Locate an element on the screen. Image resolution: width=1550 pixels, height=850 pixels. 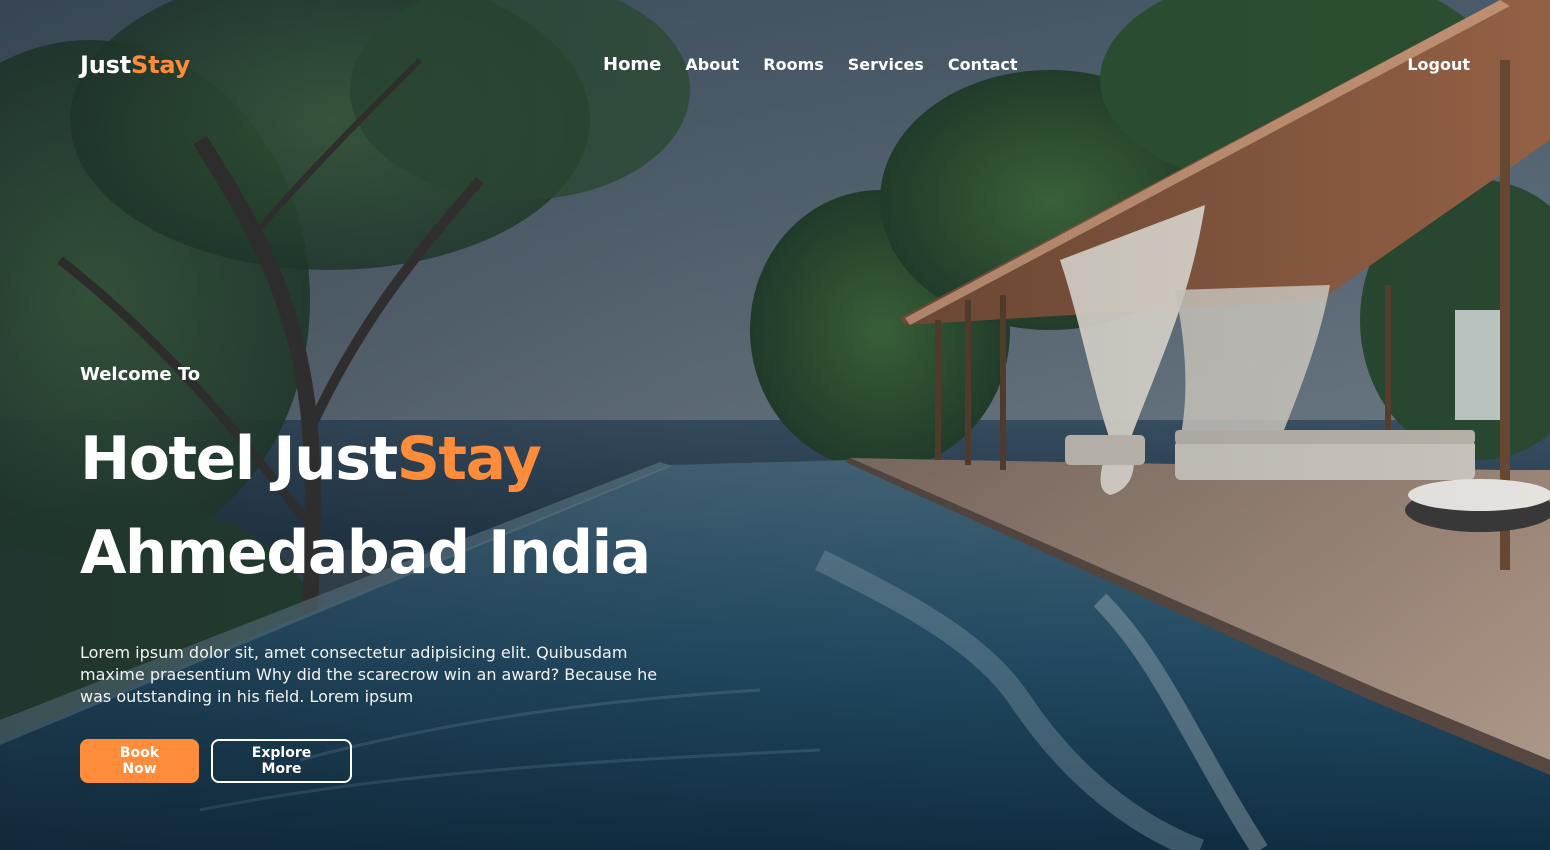
explore-more-button: Explore More is located at coordinates (281, 761).